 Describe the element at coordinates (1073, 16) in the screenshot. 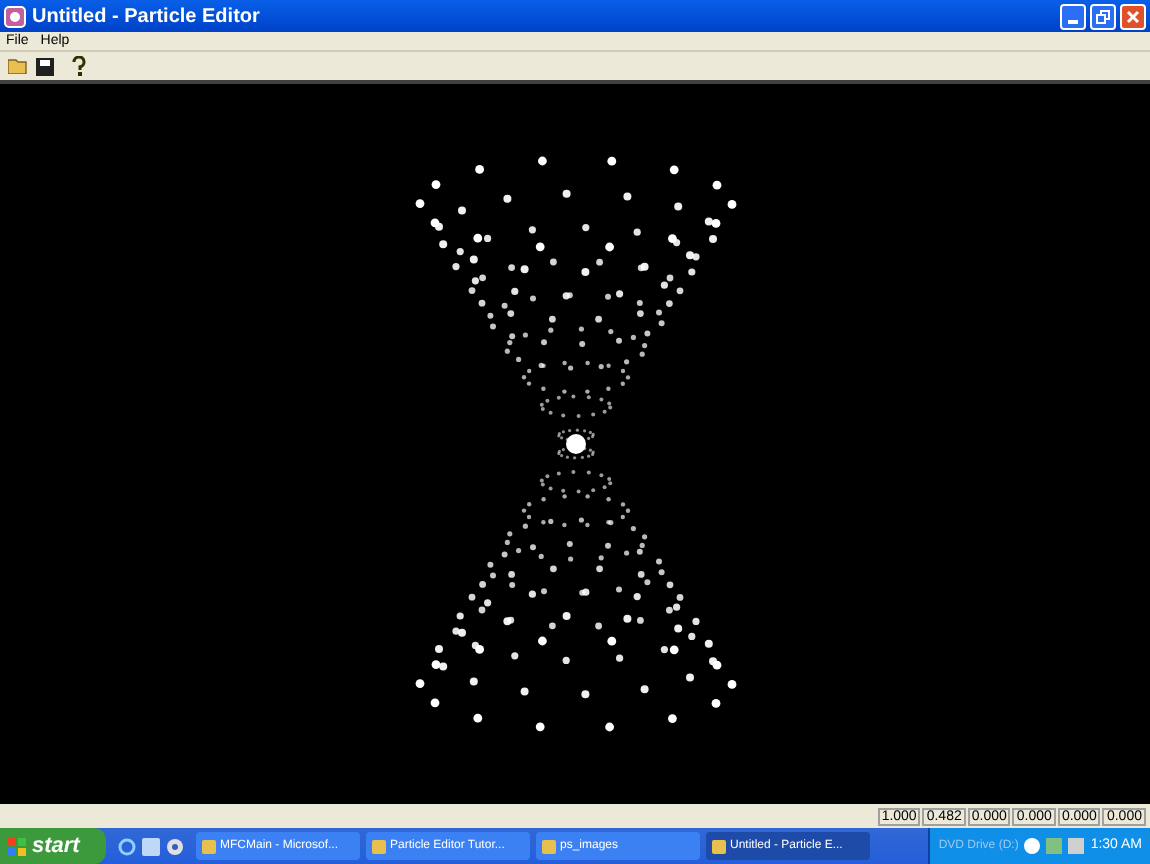

I see `minimize-button` at that location.